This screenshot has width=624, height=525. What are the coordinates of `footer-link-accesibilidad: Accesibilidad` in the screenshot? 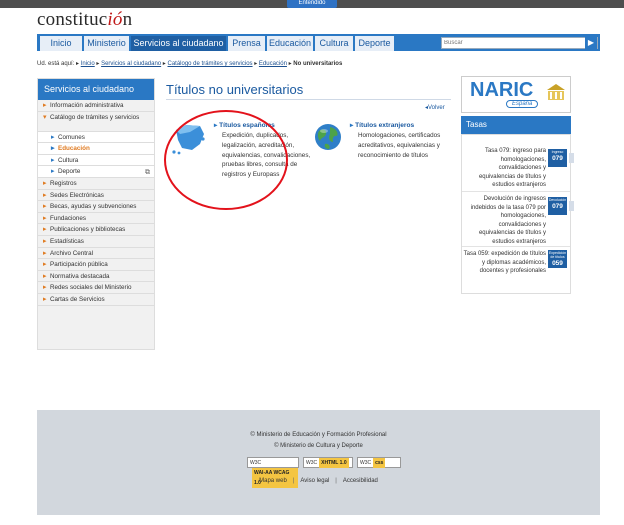 It's located at (360, 481).